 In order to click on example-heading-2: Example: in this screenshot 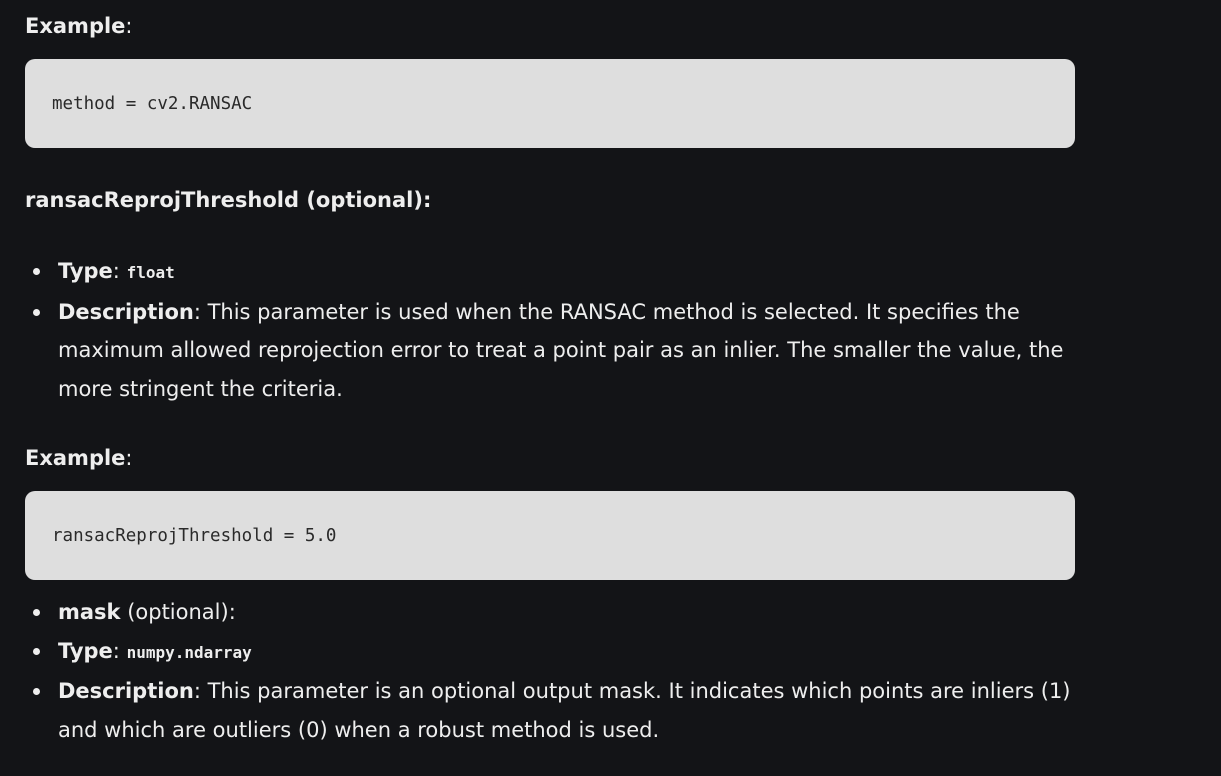, I will do `click(79, 458)`.